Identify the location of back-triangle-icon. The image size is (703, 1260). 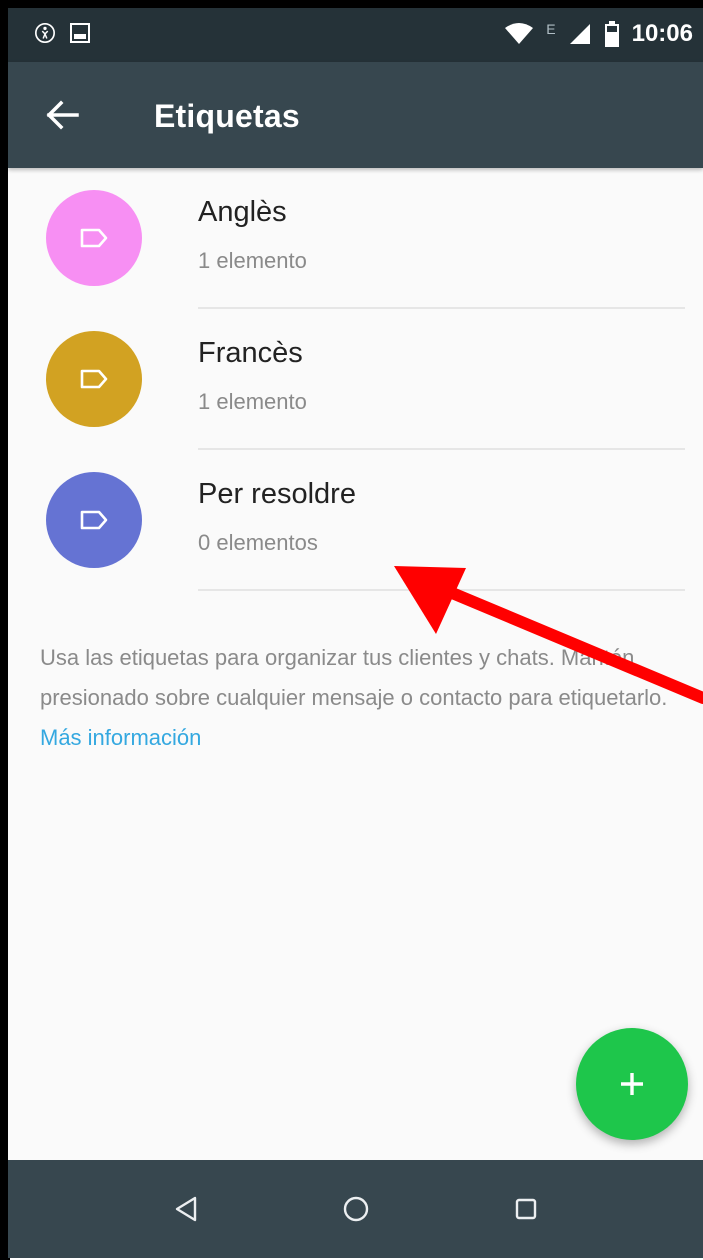
(185, 1209).